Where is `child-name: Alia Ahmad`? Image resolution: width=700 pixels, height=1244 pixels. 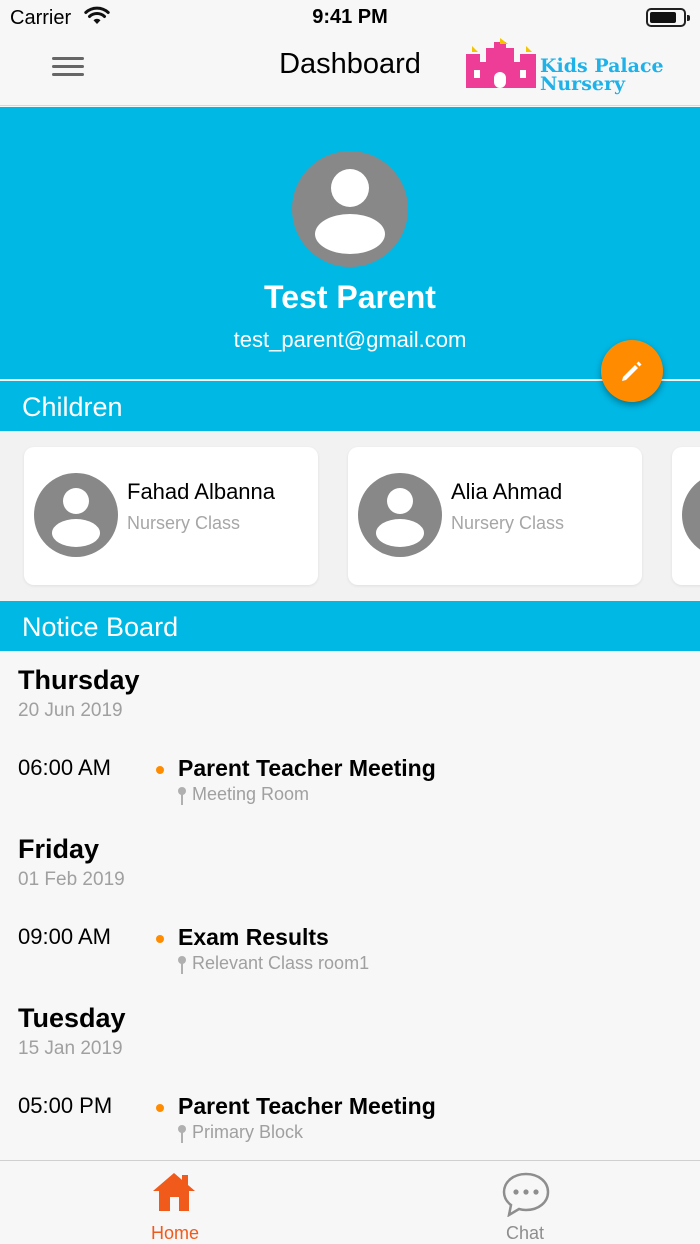
child-name: Alia Ahmad is located at coordinates (507, 491).